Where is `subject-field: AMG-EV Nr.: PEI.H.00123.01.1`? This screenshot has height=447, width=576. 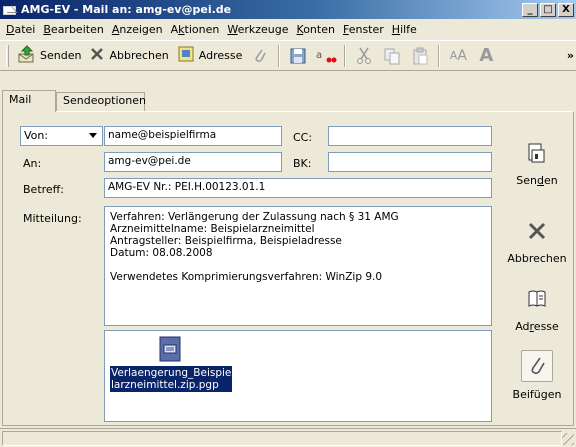 subject-field: AMG-EV Nr.: PEI.H.00123.01.1 is located at coordinates (298, 188).